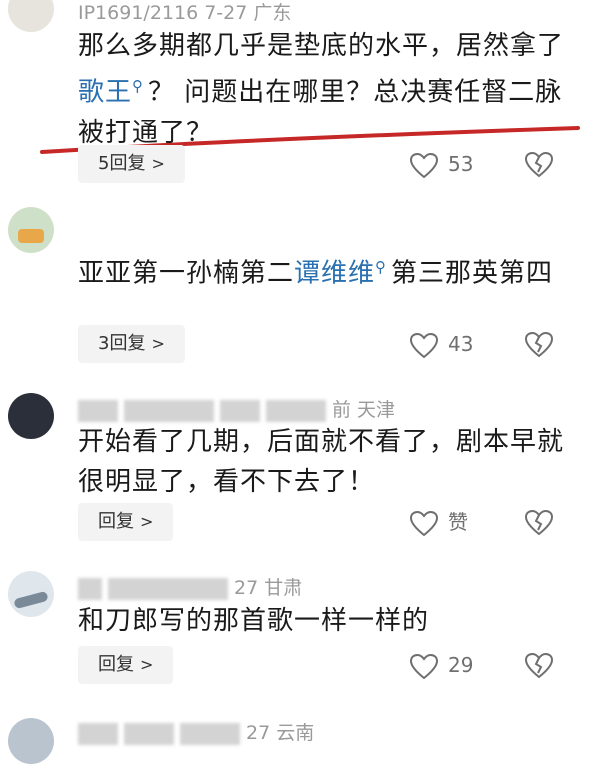 The height and width of the screenshot is (764, 602). I want to click on comment-meta: IP1691/2116 7-27 广东, so click(185, 13).